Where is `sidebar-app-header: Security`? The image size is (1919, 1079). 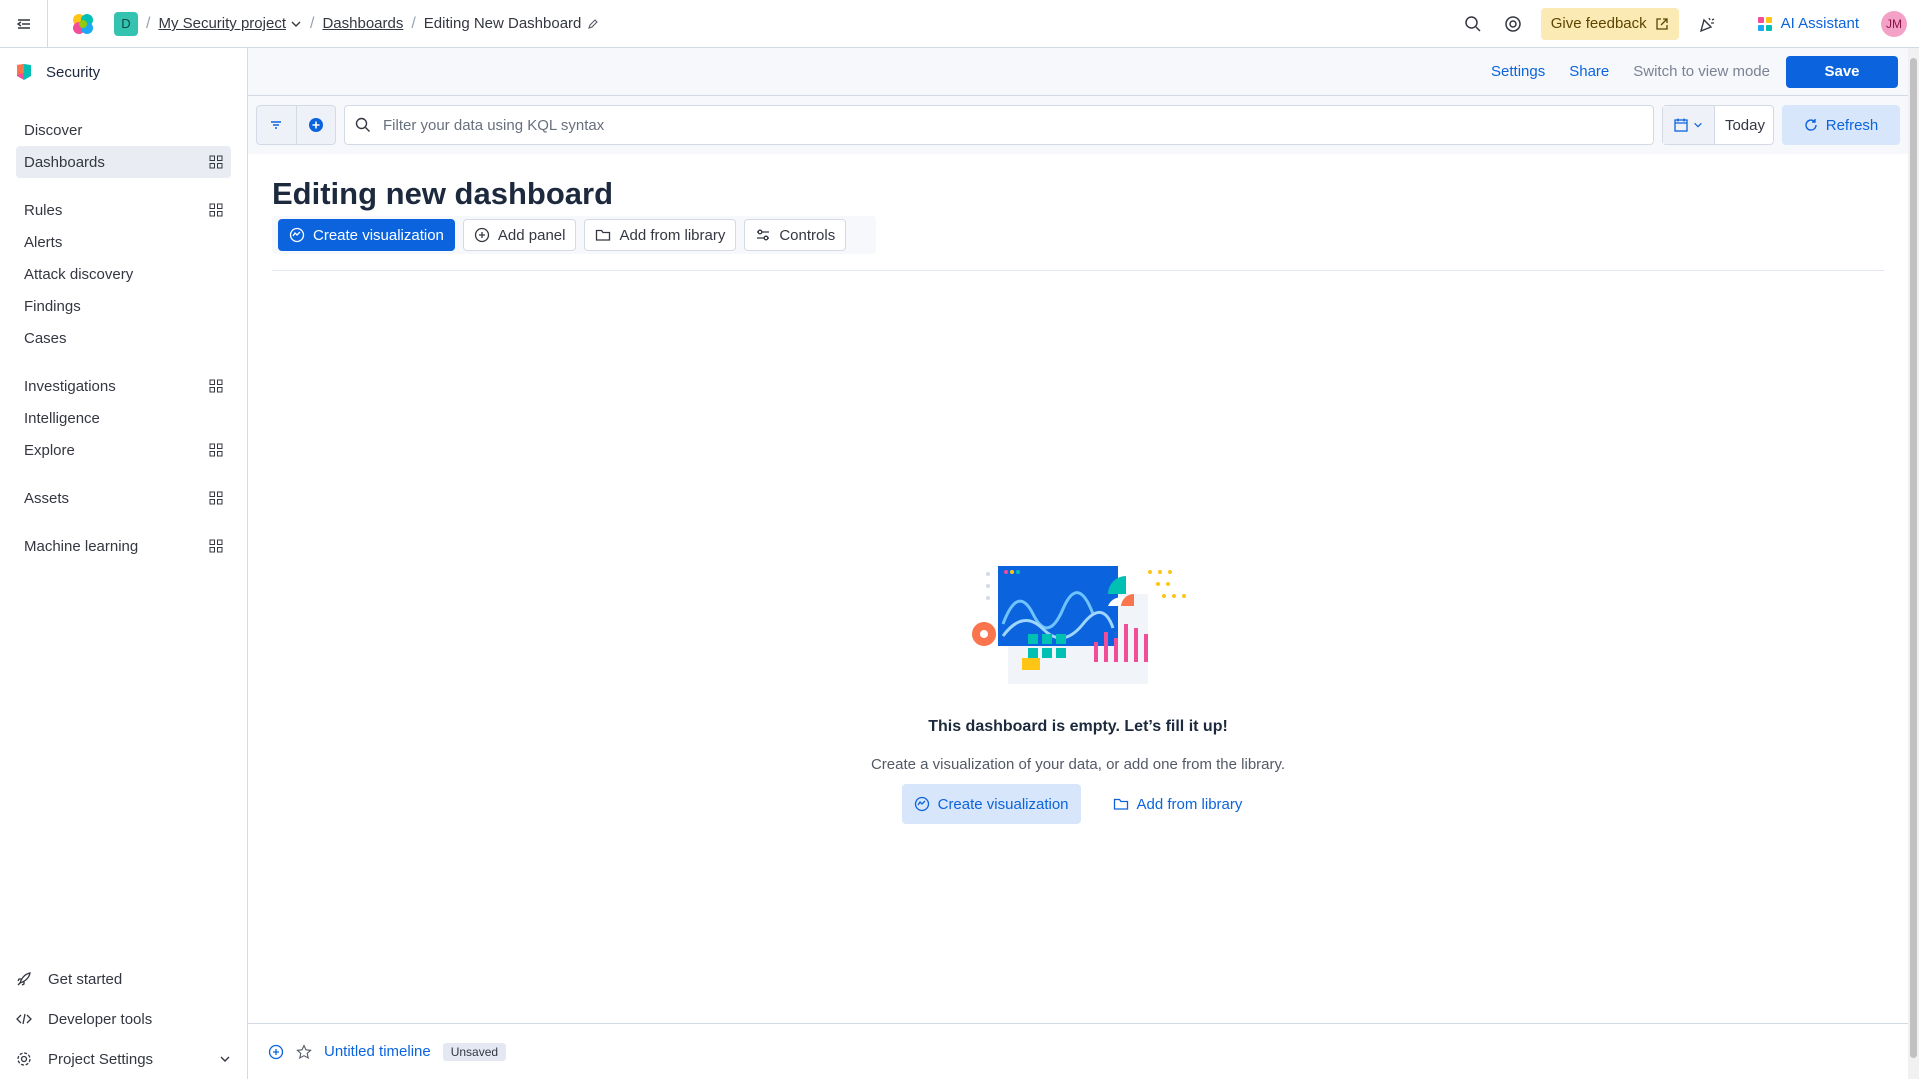
sidebar-app-header: Security is located at coordinates (123, 72).